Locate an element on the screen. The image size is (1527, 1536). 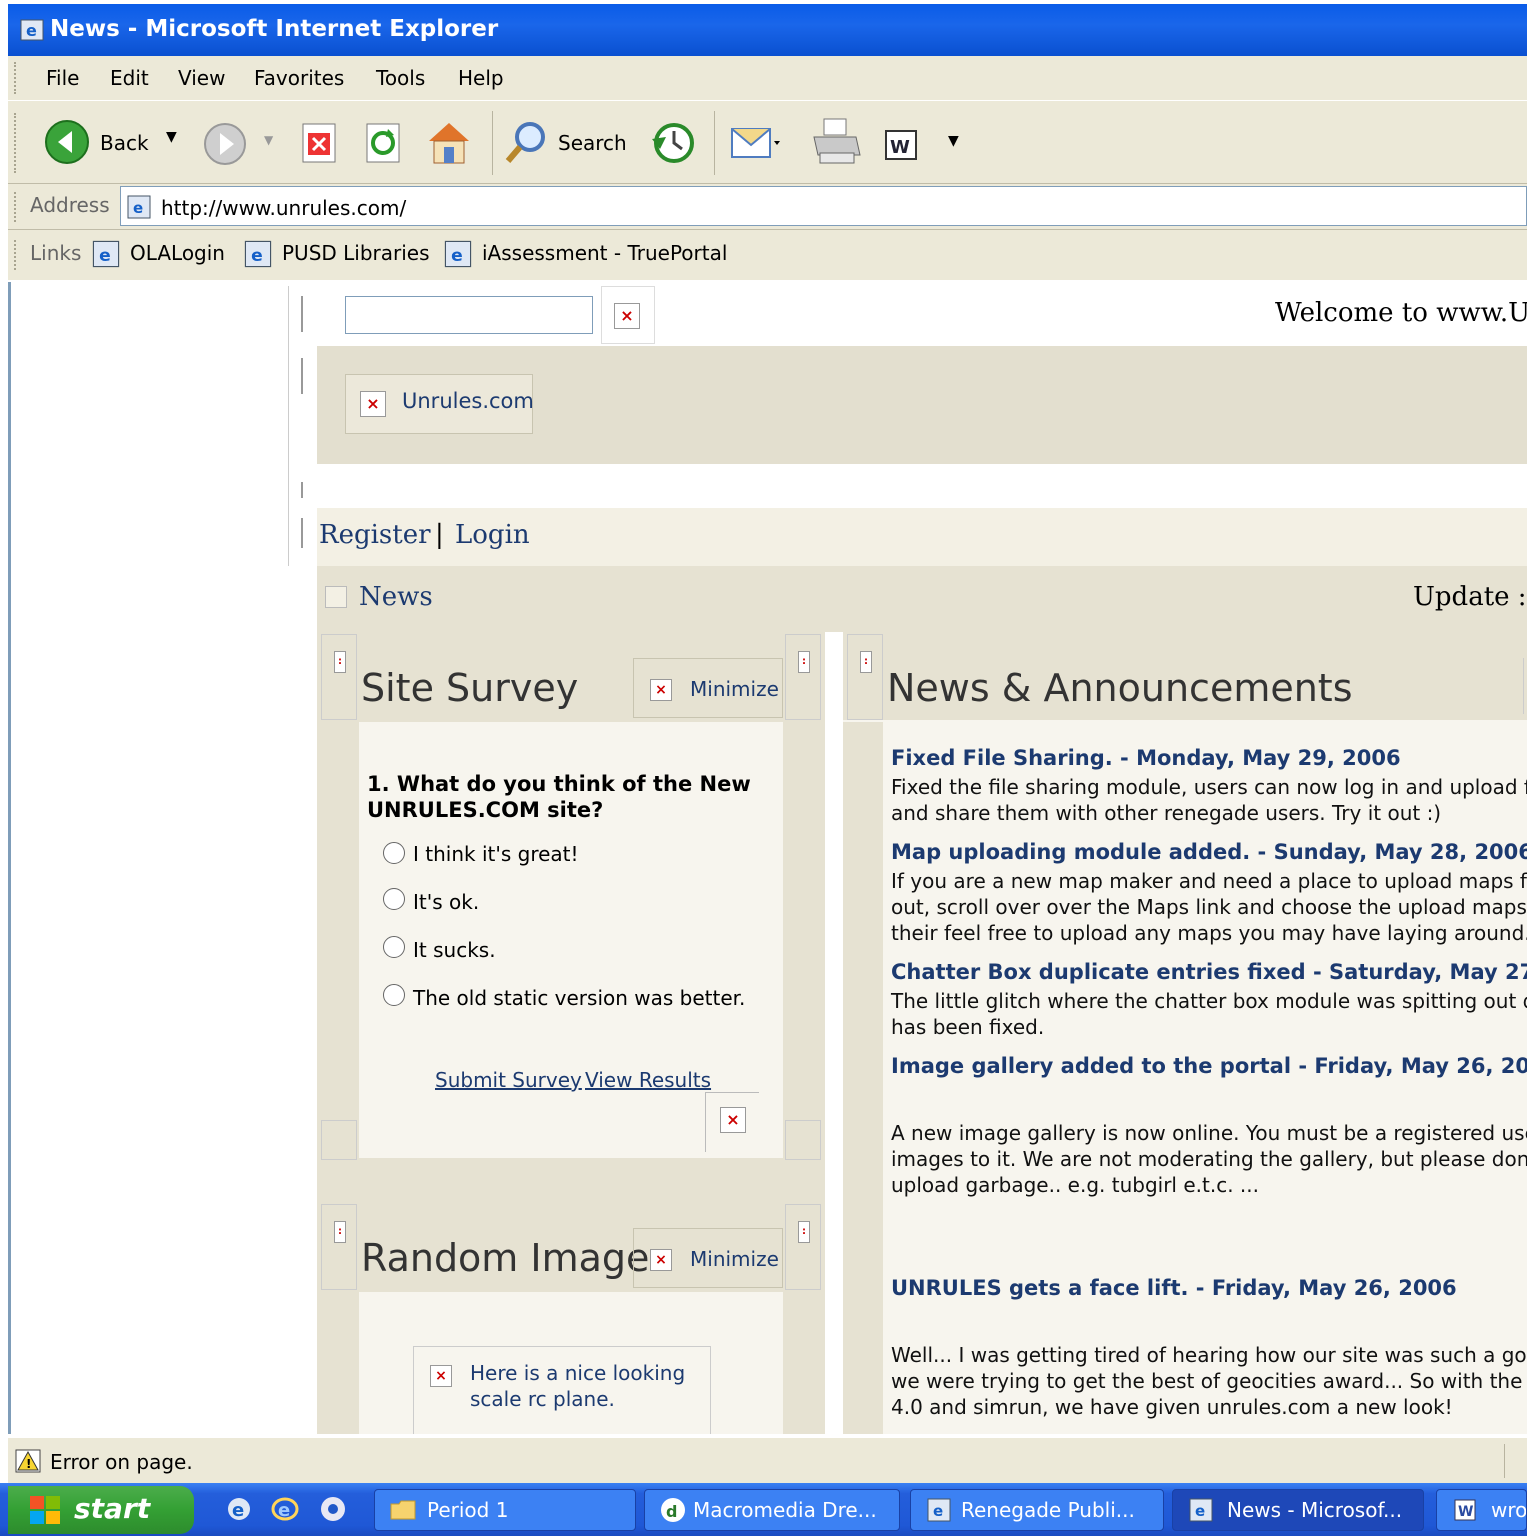
breadcrumb-news: News is located at coordinates (396, 597).